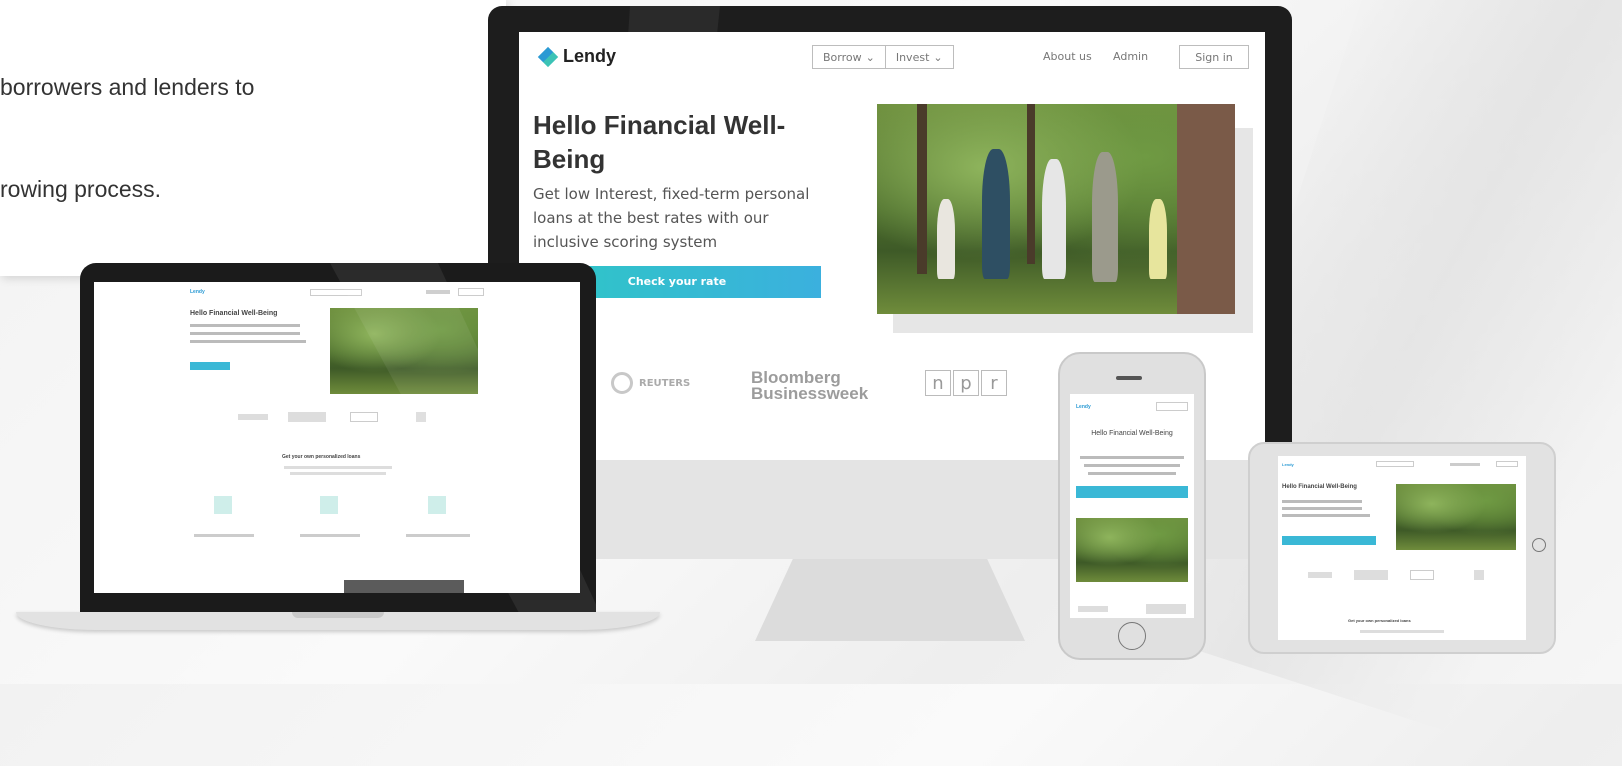  Describe the element at coordinates (1132, 433) in the screenshot. I see `phone-hero-title: Hello Financial Well-Being` at that location.